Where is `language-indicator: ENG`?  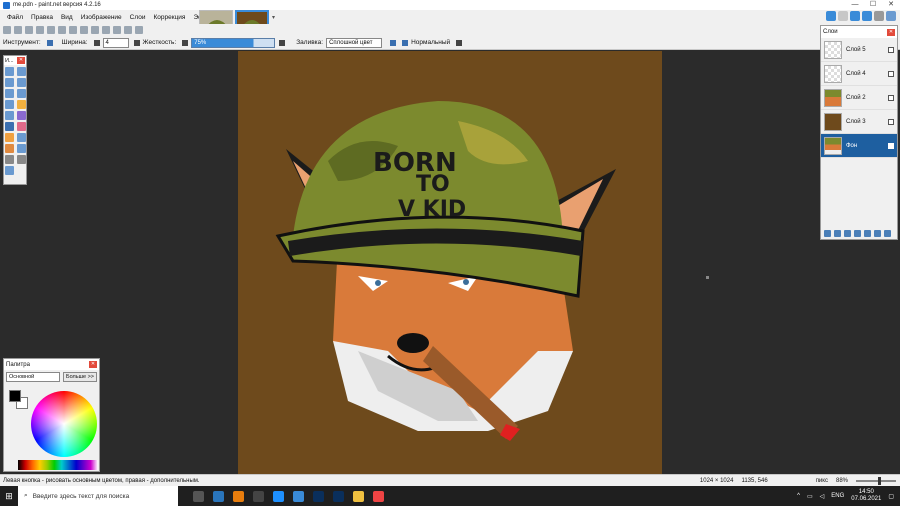
language-indicator: ENG is located at coordinates (837, 496).